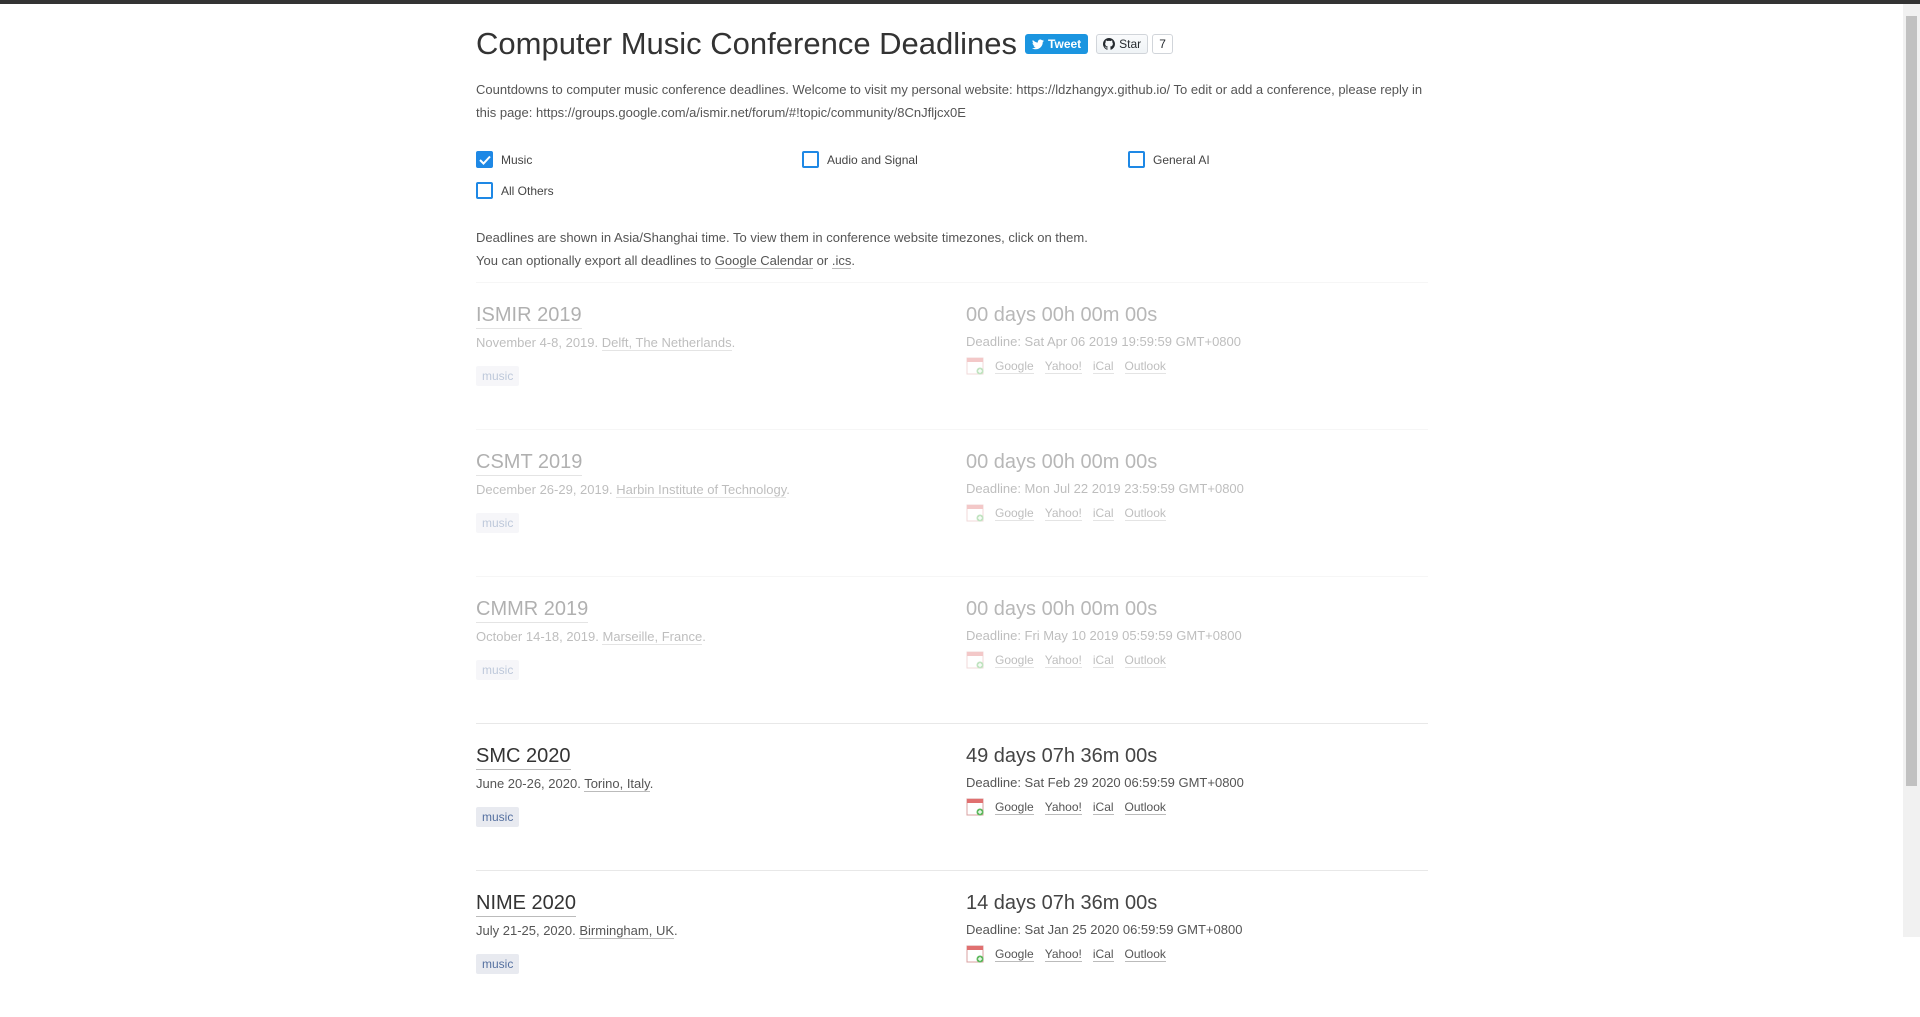 The width and height of the screenshot is (1920, 1017). I want to click on conference-name: SMC 2020, so click(523, 757).